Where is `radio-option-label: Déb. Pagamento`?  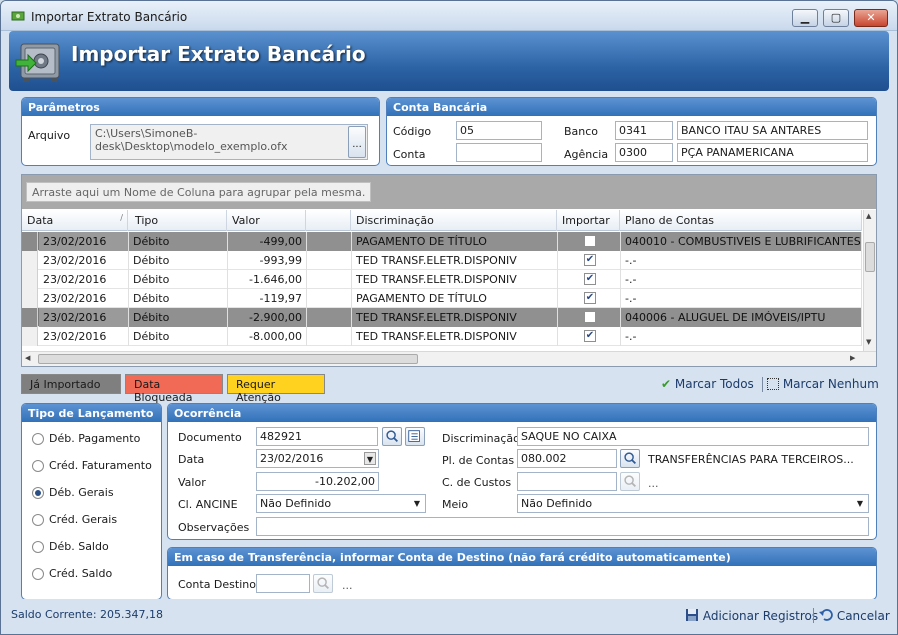 radio-option-label: Déb. Pagamento is located at coordinates (94, 438).